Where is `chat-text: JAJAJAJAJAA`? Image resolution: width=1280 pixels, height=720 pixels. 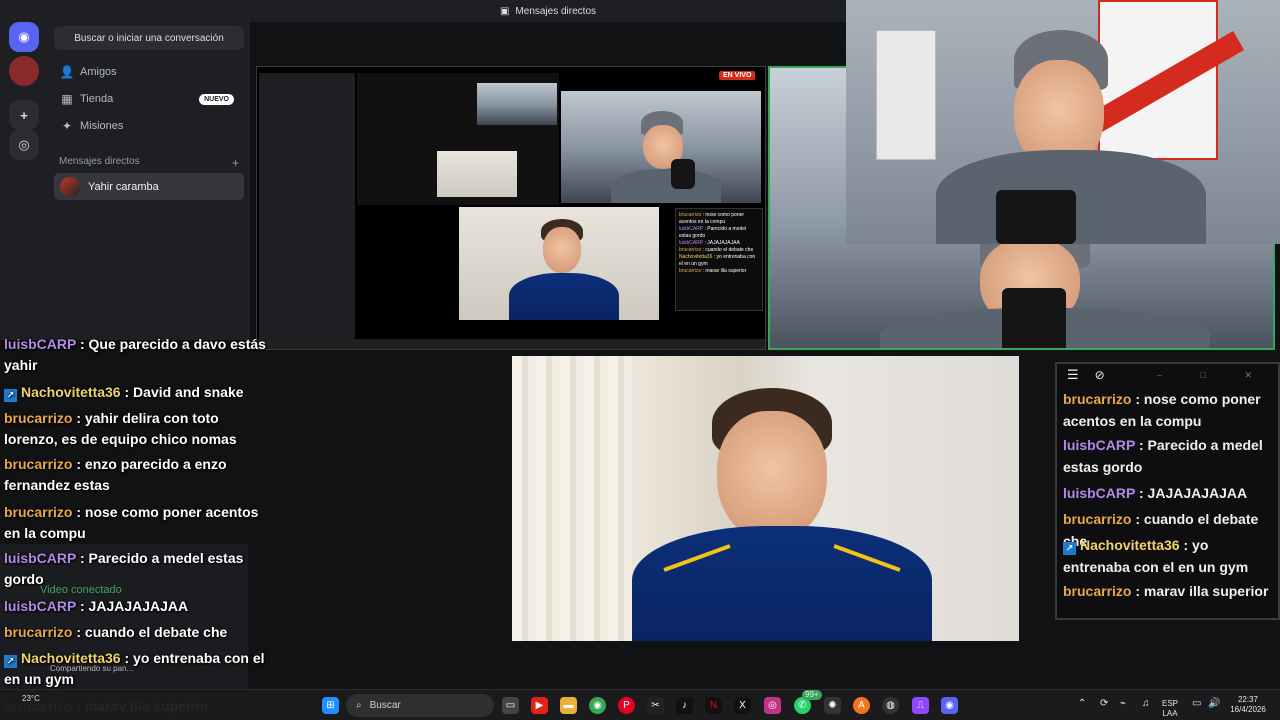 chat-text: JAJAJAJAJAA is located at coordinates (1197, 493).